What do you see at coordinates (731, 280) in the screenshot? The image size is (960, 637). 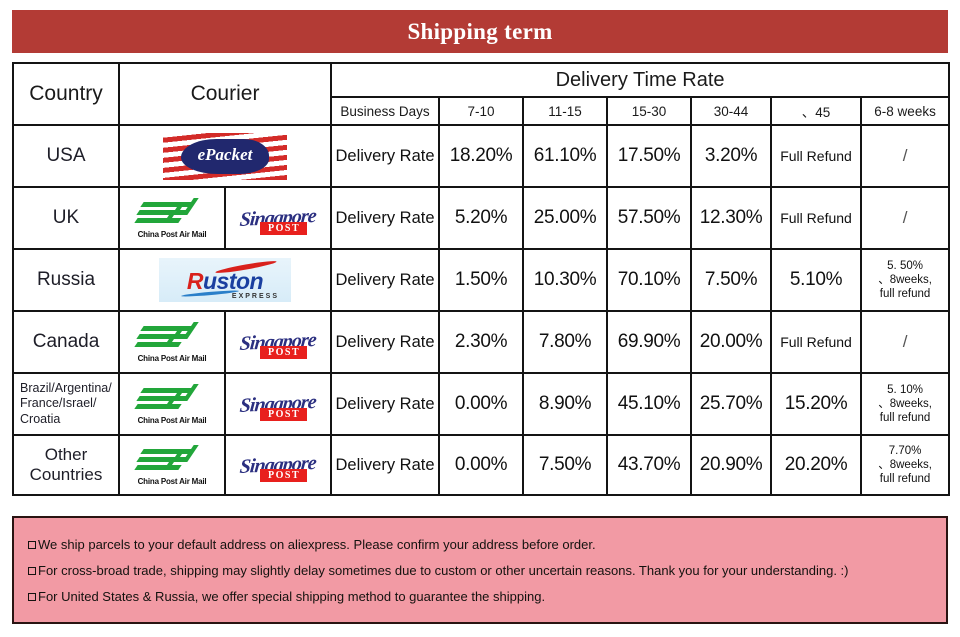 I see `rate-30-44: 7.50%` at bounding box center [731, 280].